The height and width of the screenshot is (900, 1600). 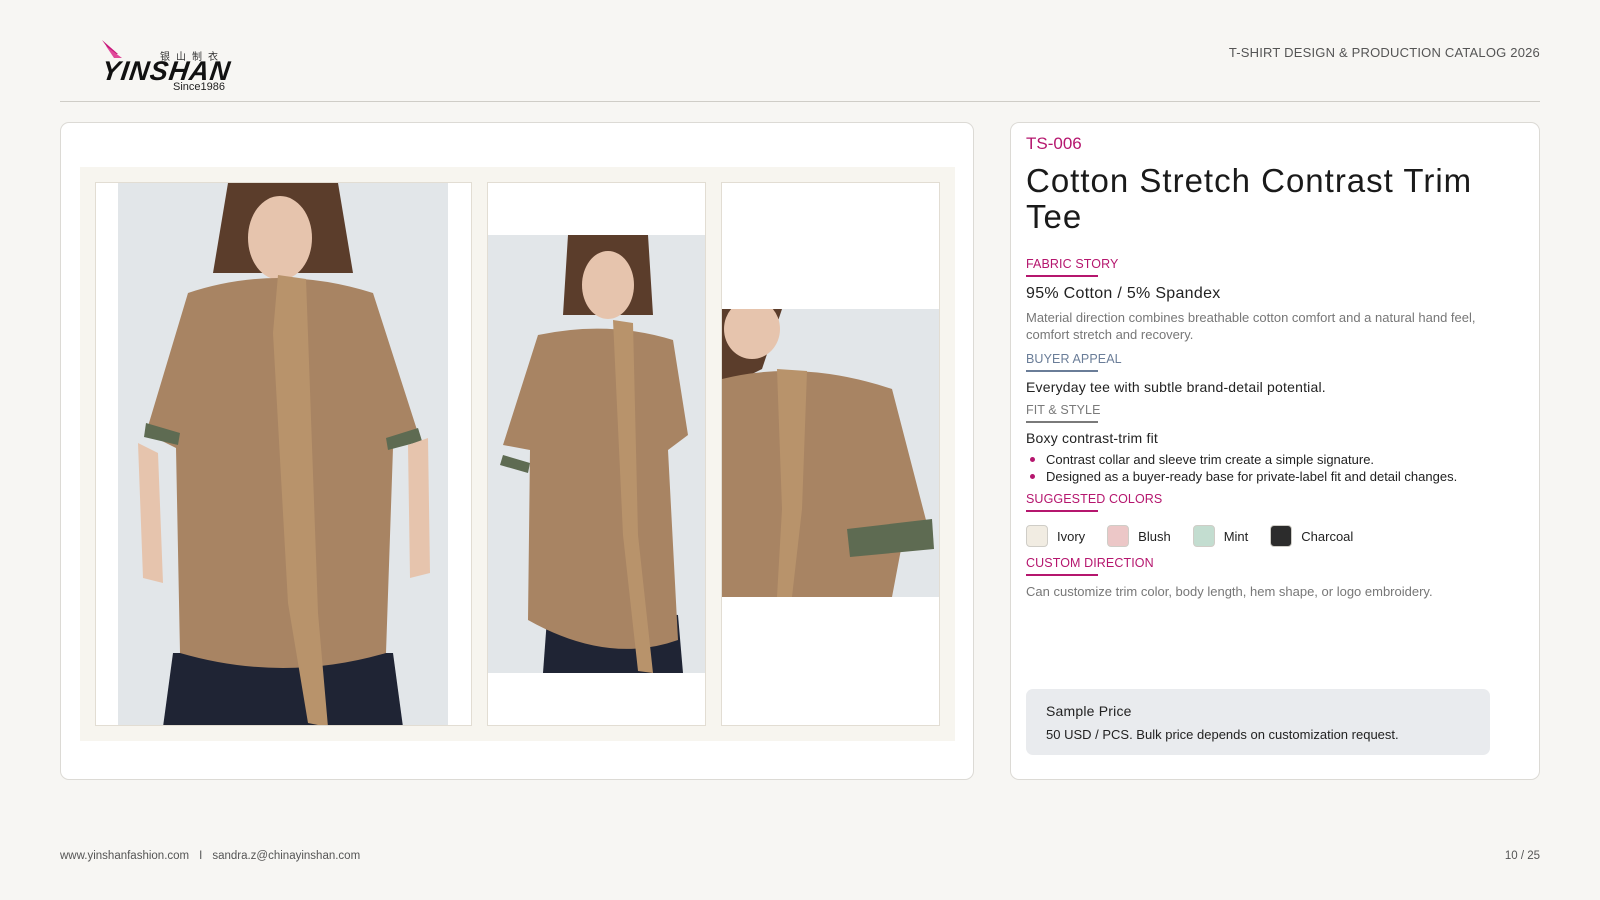 I want to click on logo-since: Since1986, so click(x=199, y=87).